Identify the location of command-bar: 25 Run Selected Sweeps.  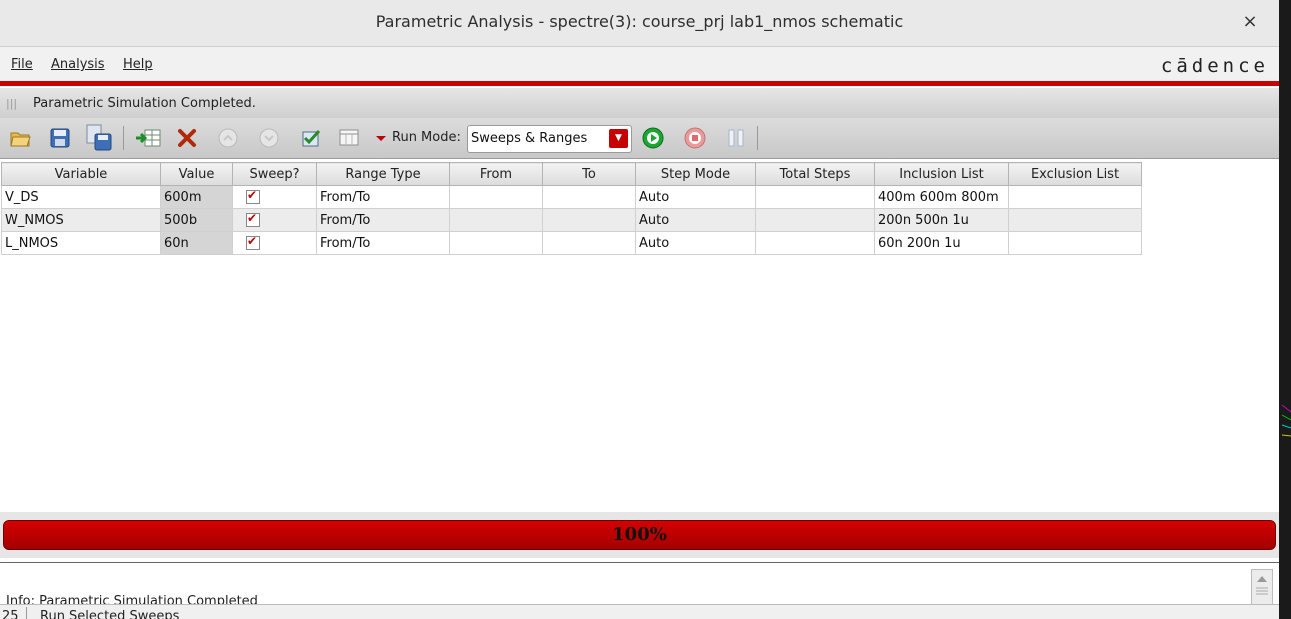
(639, 611).